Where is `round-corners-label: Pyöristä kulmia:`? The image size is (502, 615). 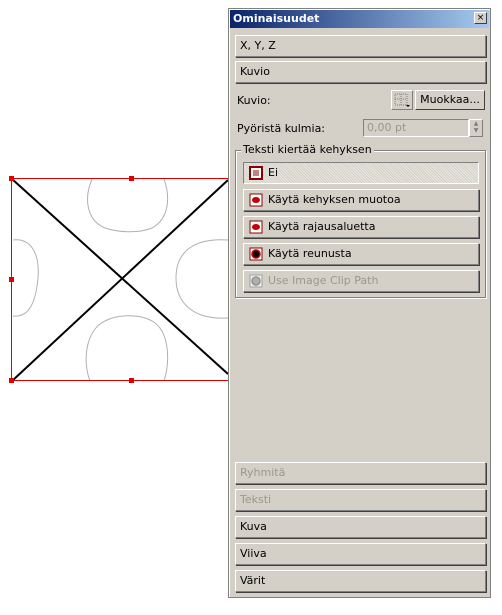 round-corners-label: Pyöristä kulmia: is located at coordinates (281, 128).